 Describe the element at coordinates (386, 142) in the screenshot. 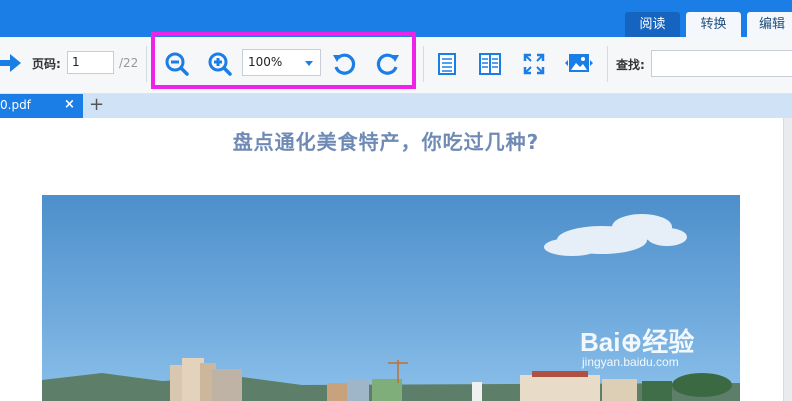

I see `document-title: 盘点通化美食特产，你吃过几种?` at that location.